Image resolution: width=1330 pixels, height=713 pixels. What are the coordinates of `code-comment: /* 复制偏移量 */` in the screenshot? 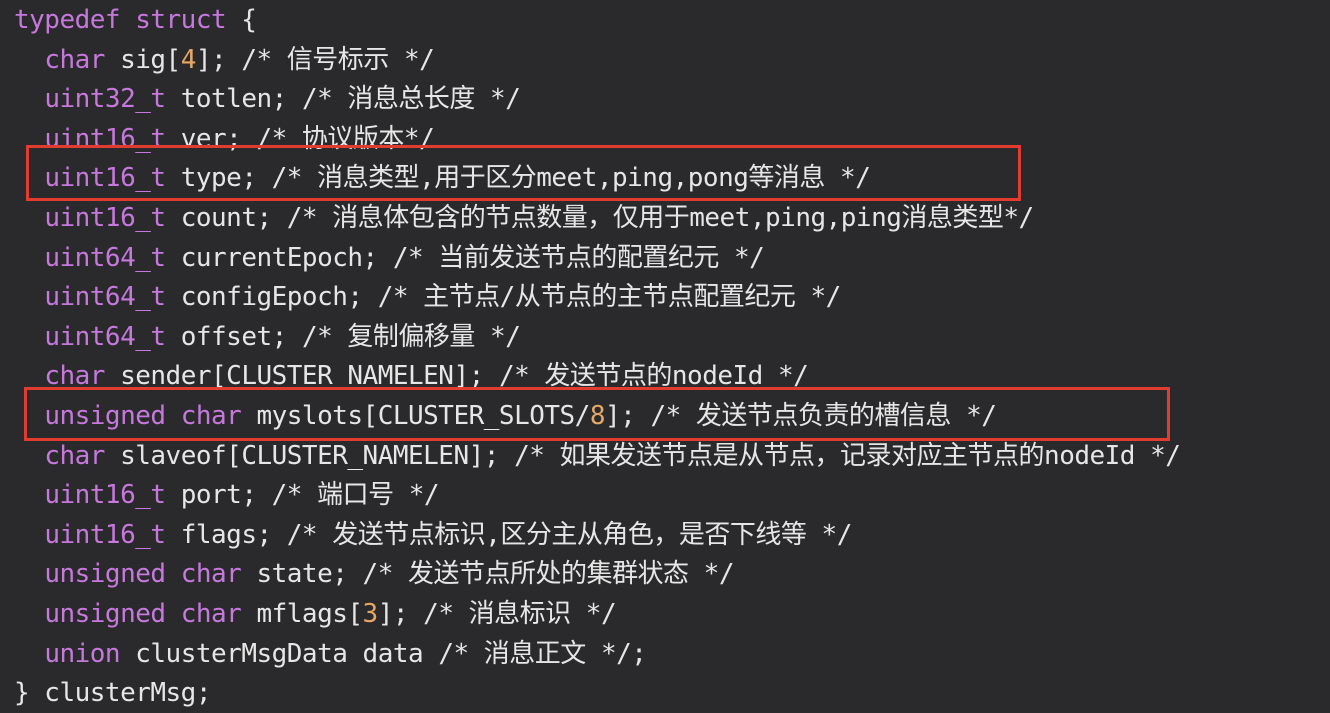 It's located at (411, 336).